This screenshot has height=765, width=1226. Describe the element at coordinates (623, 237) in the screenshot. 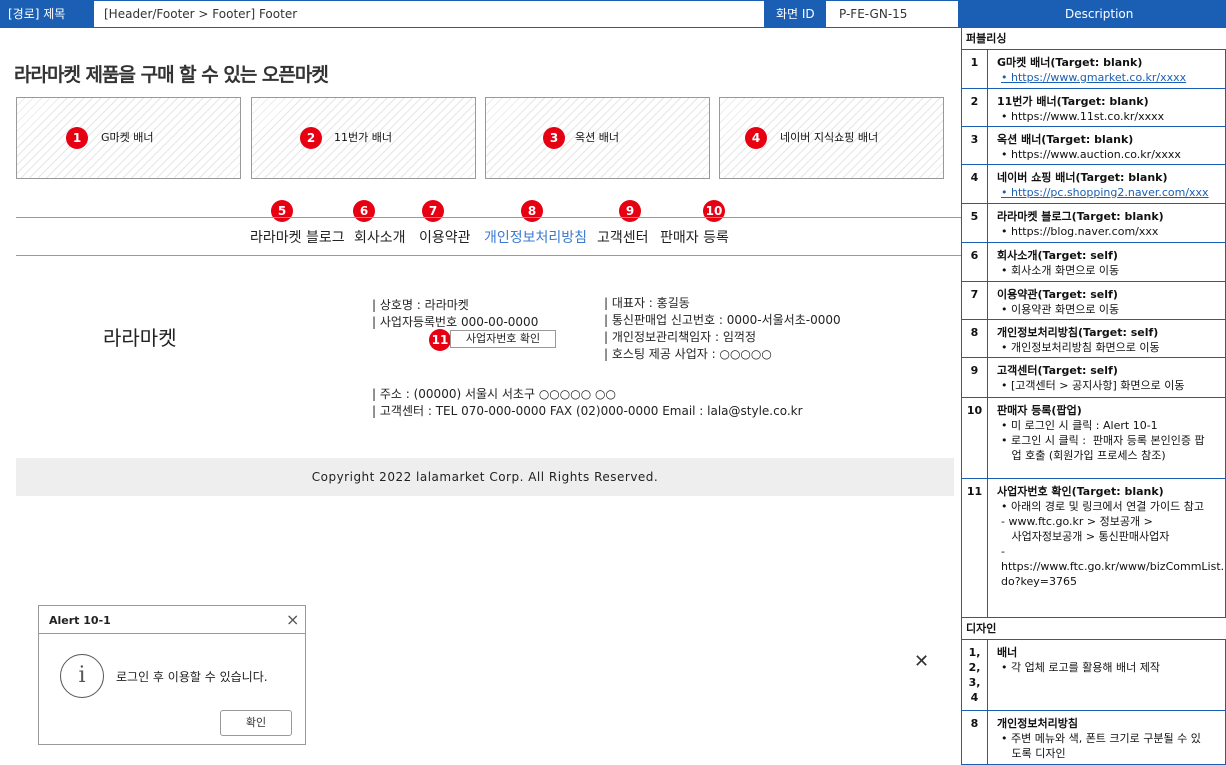

I see `footer-link-support: 고객센터` at that location.